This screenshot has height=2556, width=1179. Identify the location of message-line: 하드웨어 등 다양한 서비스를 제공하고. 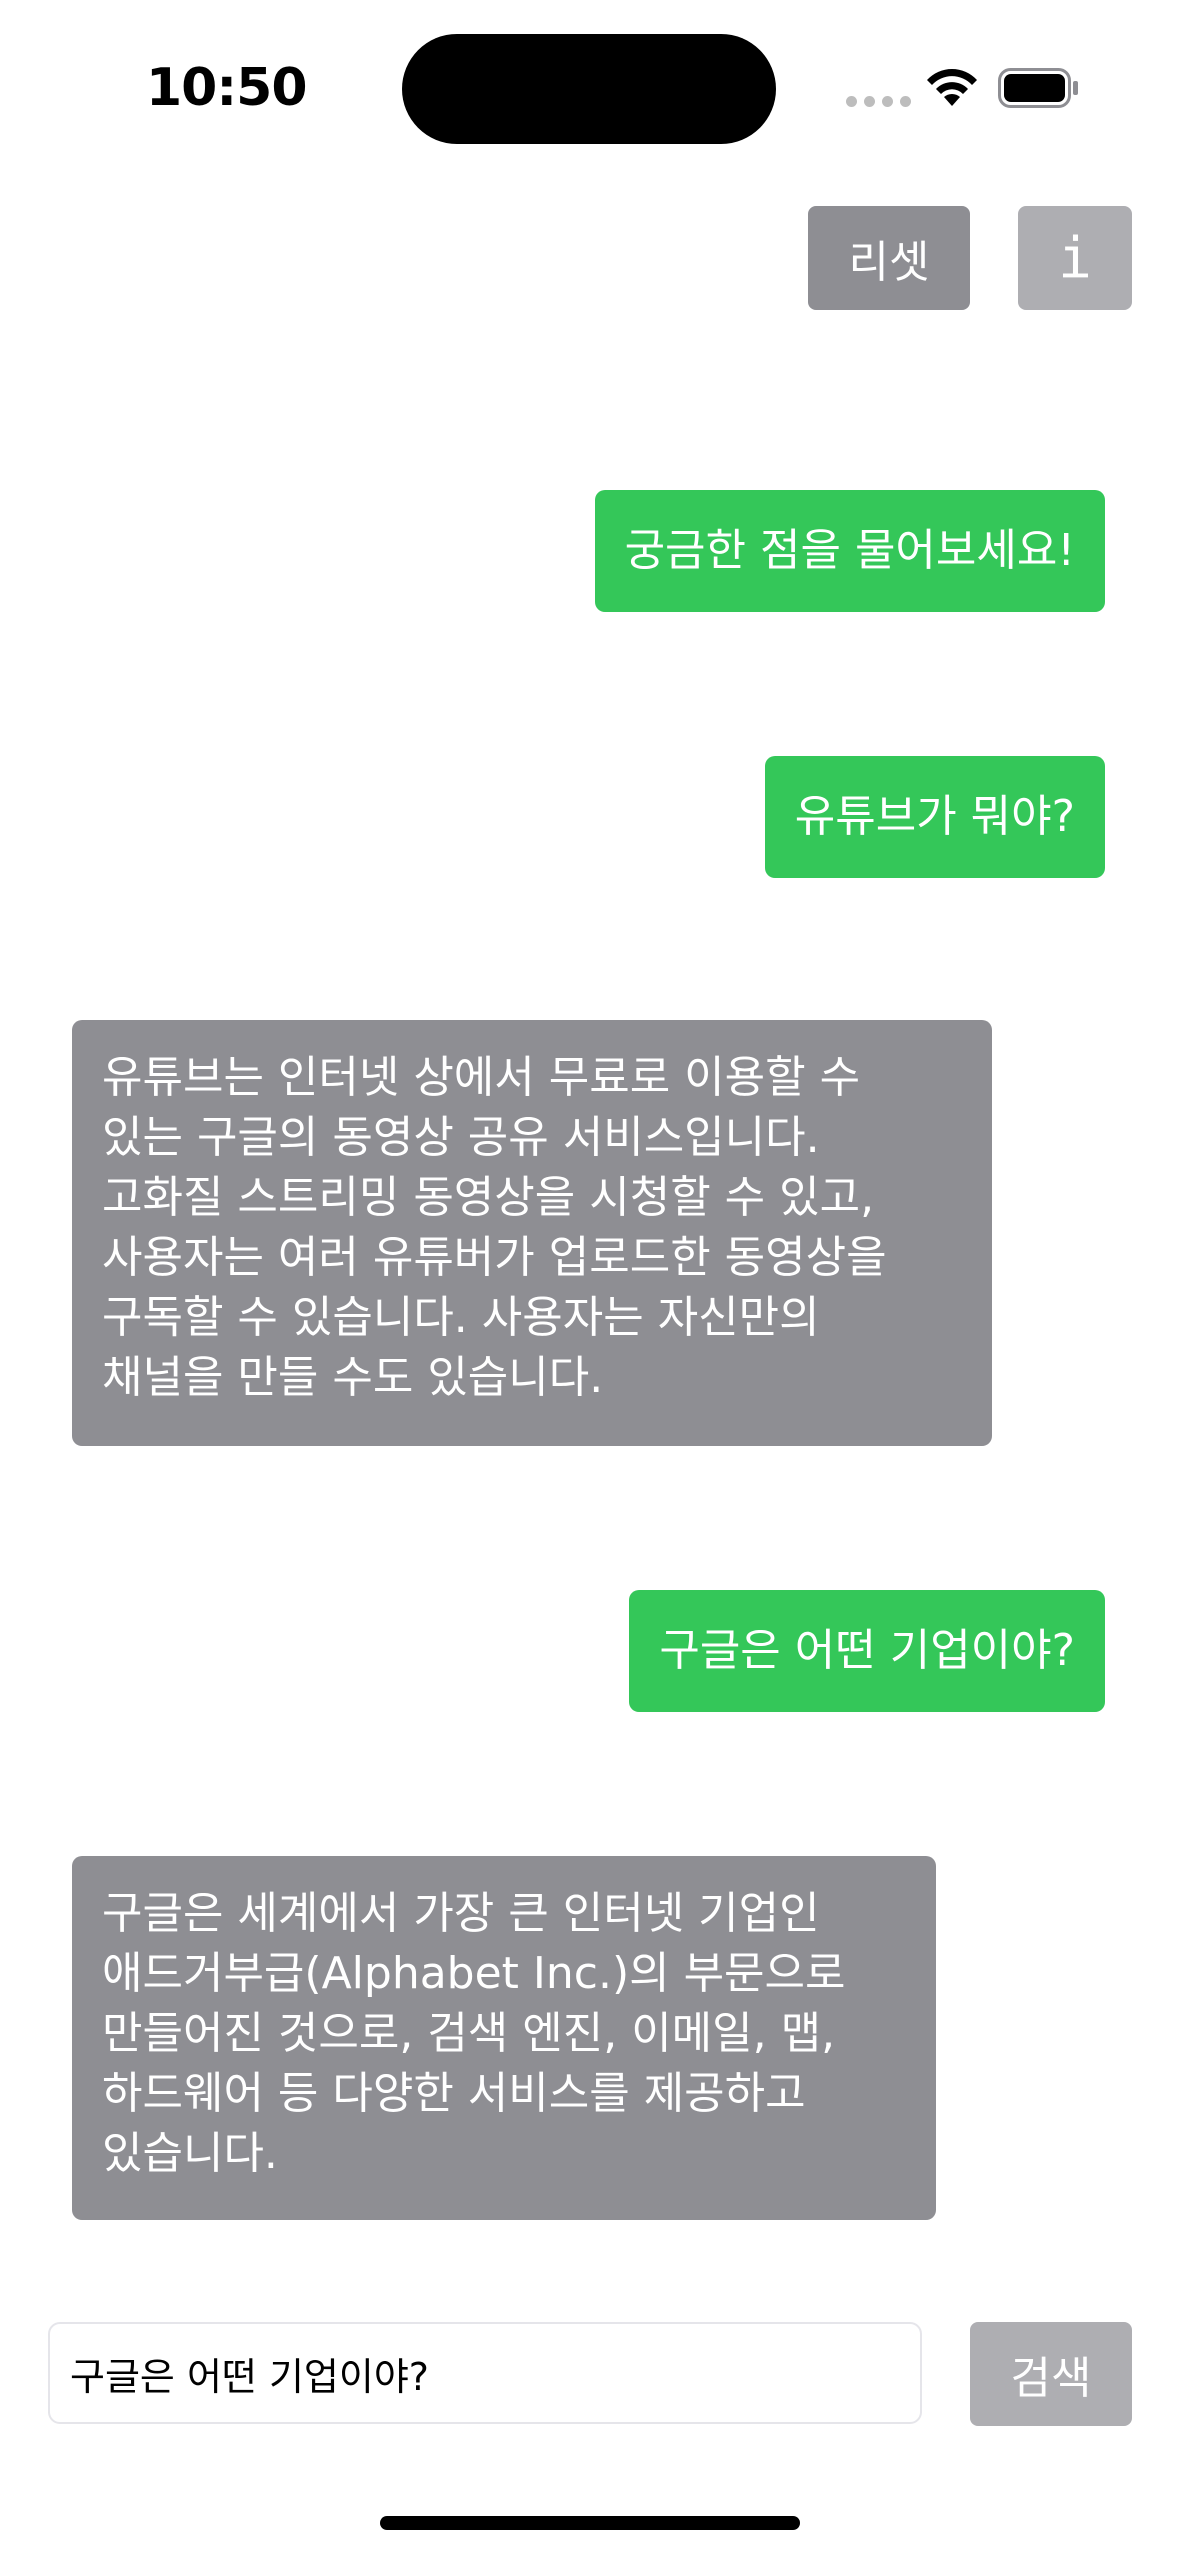
(454, 2093).